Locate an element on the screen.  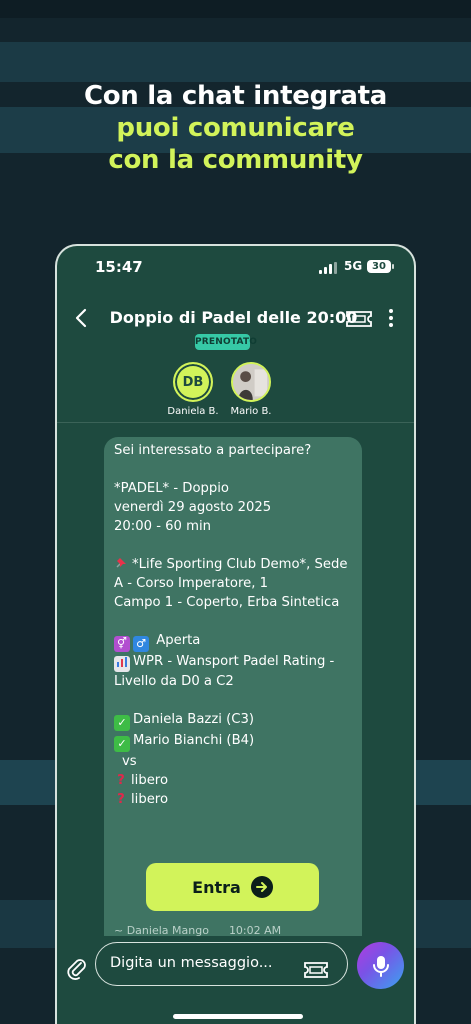
gender-icon: ♂ is located at coordinates (141, 644).